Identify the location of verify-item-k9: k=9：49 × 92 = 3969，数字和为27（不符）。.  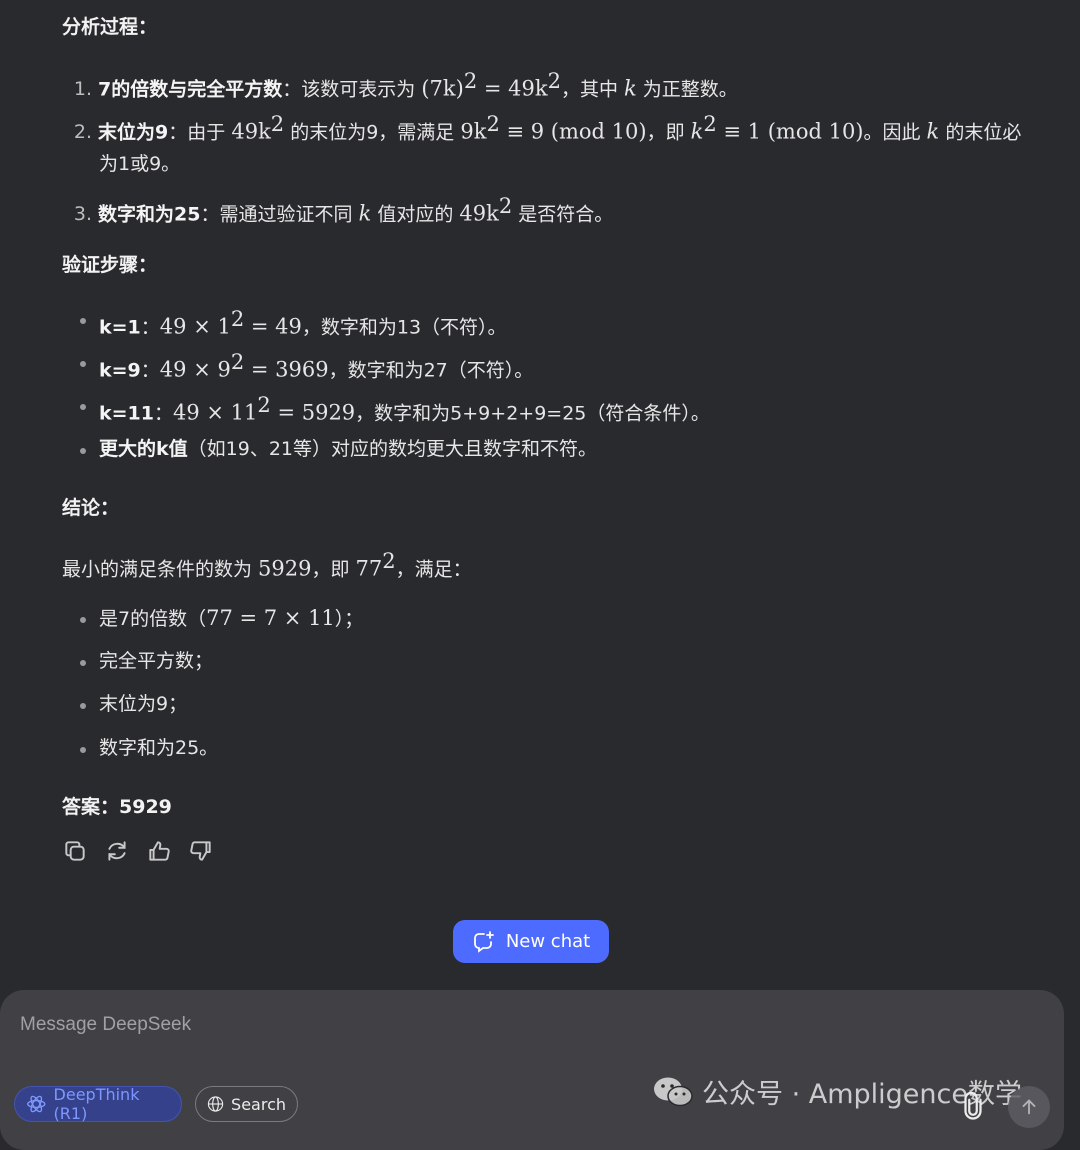
(316, 366).